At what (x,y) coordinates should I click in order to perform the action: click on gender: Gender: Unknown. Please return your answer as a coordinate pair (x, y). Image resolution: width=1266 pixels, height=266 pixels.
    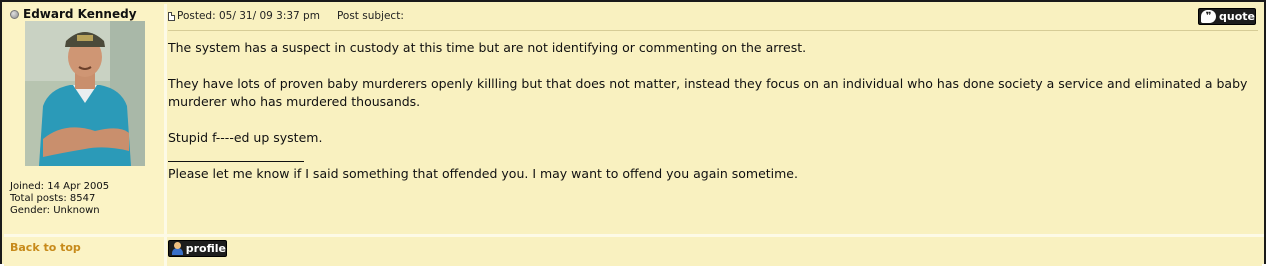
    Looking at the image, I should click on (55, 210).